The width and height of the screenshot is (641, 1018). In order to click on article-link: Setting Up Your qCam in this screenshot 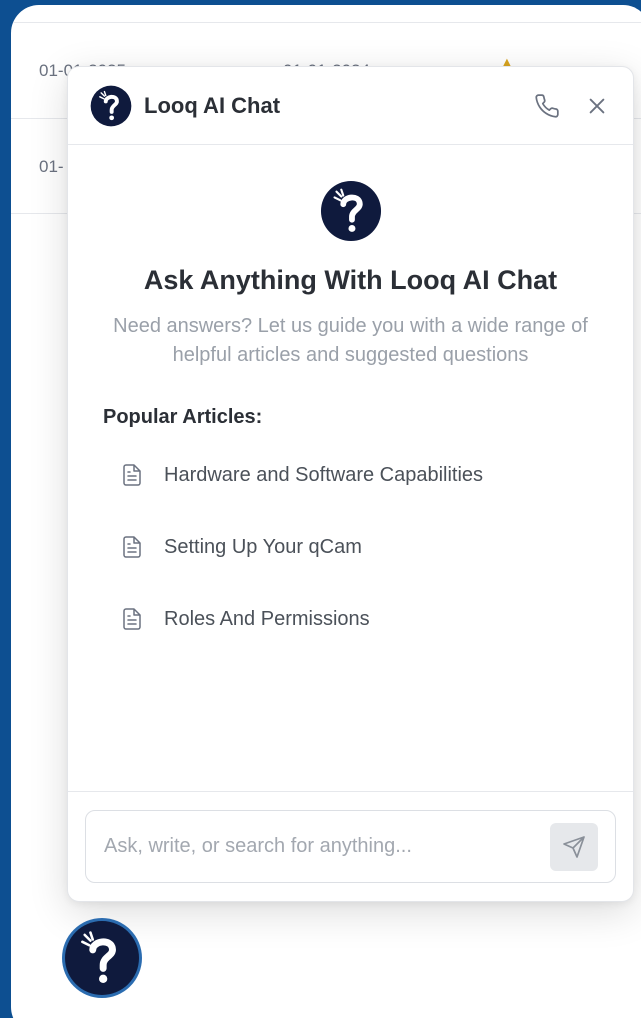, I will do `click(301, 547)`.